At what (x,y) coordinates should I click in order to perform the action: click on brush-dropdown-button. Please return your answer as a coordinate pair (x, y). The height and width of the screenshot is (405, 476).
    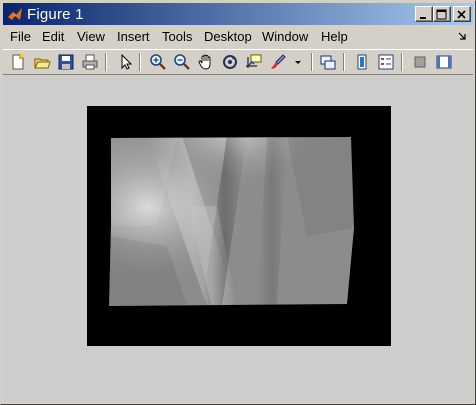
    Looking at the image, I should click on (298, 62).